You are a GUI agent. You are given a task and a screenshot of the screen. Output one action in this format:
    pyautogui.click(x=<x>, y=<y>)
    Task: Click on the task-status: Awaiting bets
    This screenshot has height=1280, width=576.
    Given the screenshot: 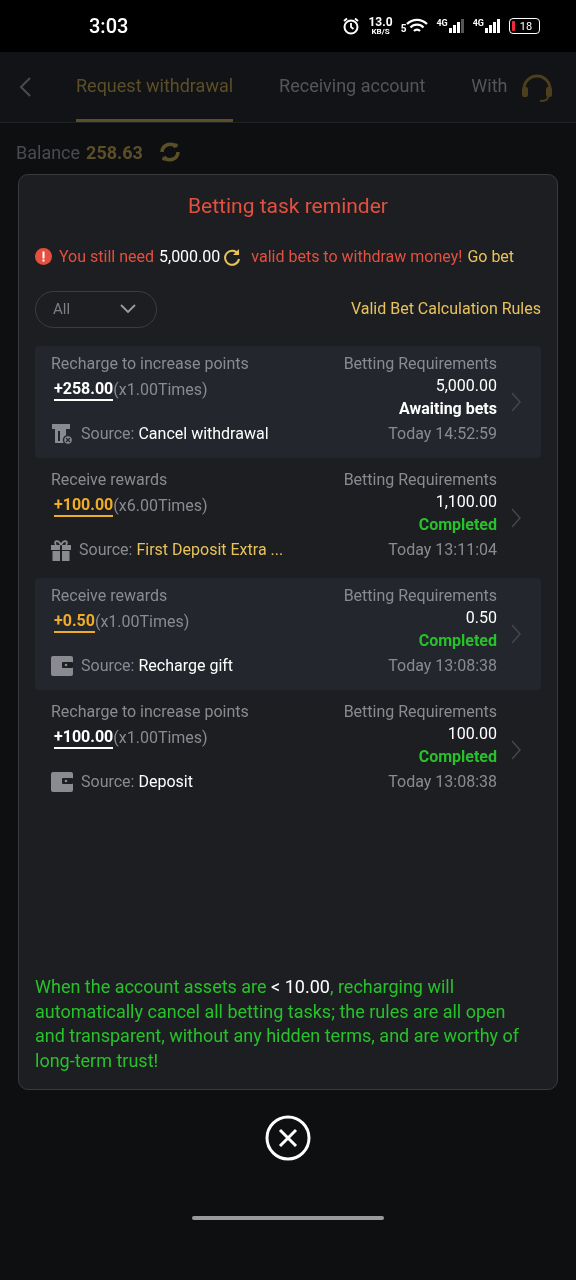 What is the action you would take?
    pyautogui.click(x=447, y=408)
    